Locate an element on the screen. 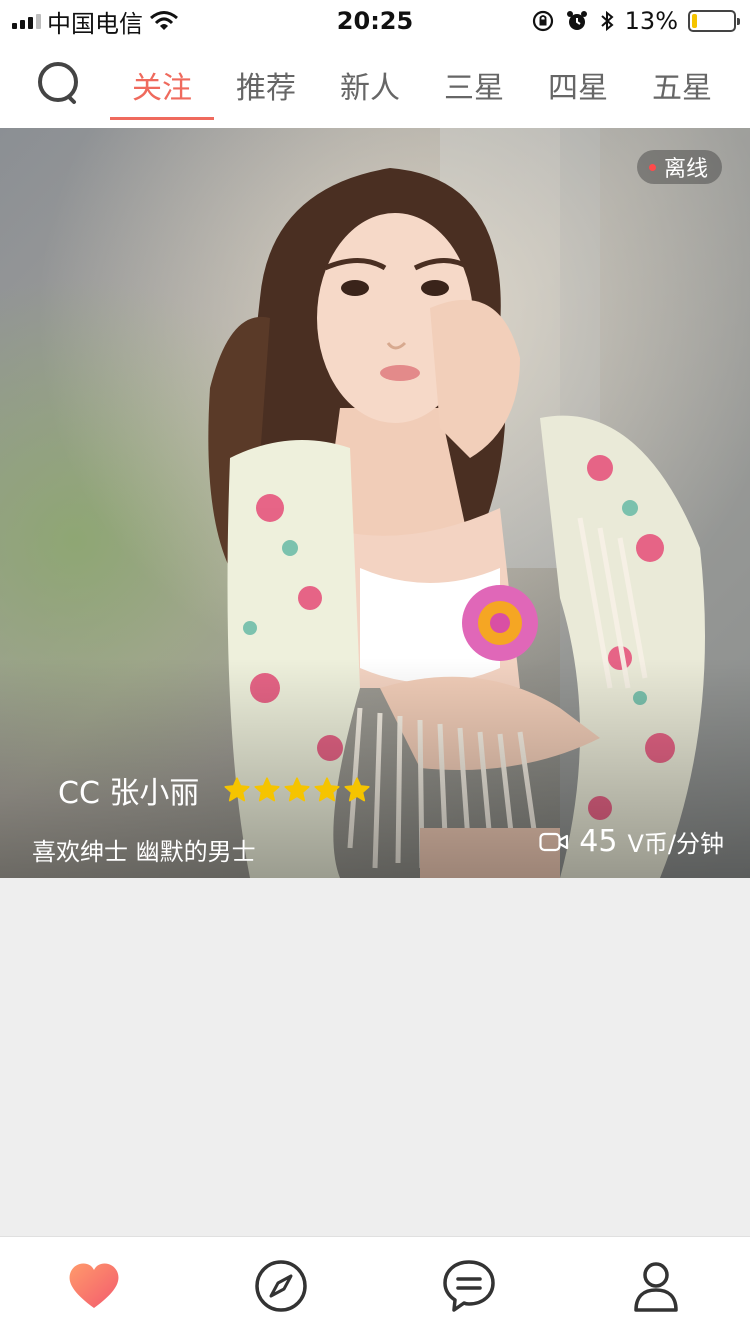  battery-level is located at coordinates (695, 21).